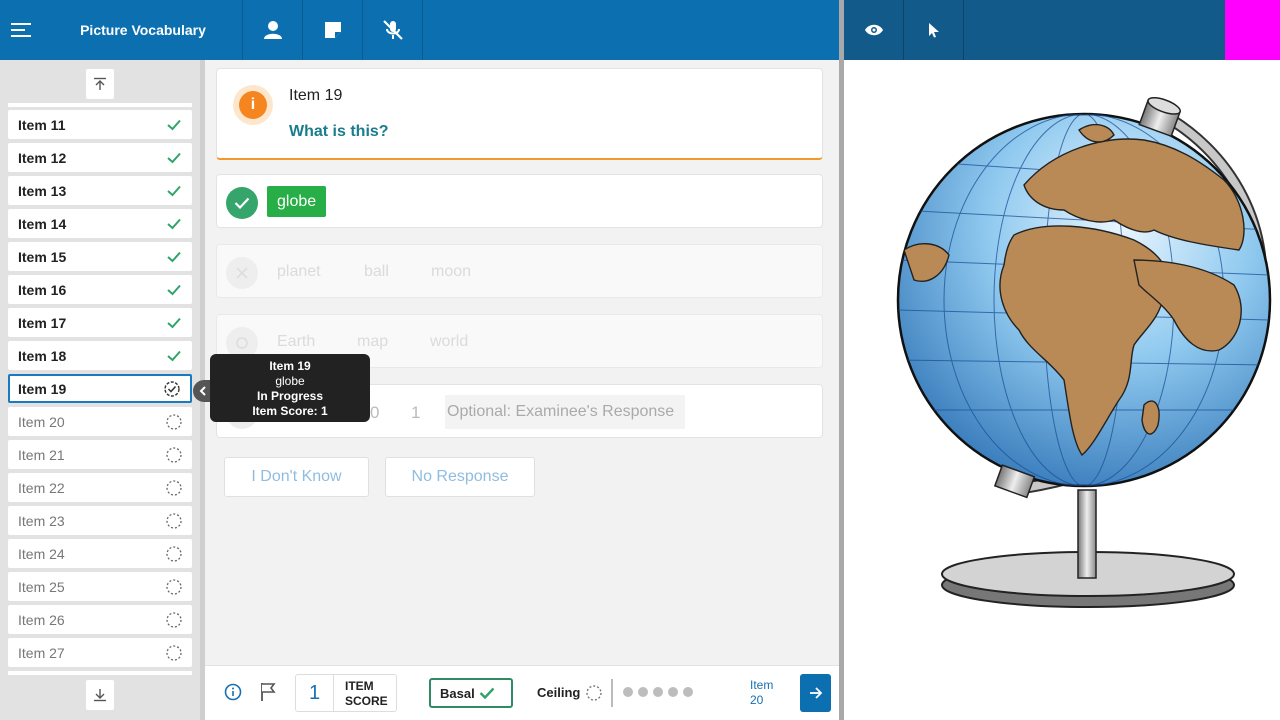 This screenshot has height=720, width=1280. What do you see at coordinates (612, 693) in the screenshot?
I see `ceiling-divider` at bounding box center [612, 693].